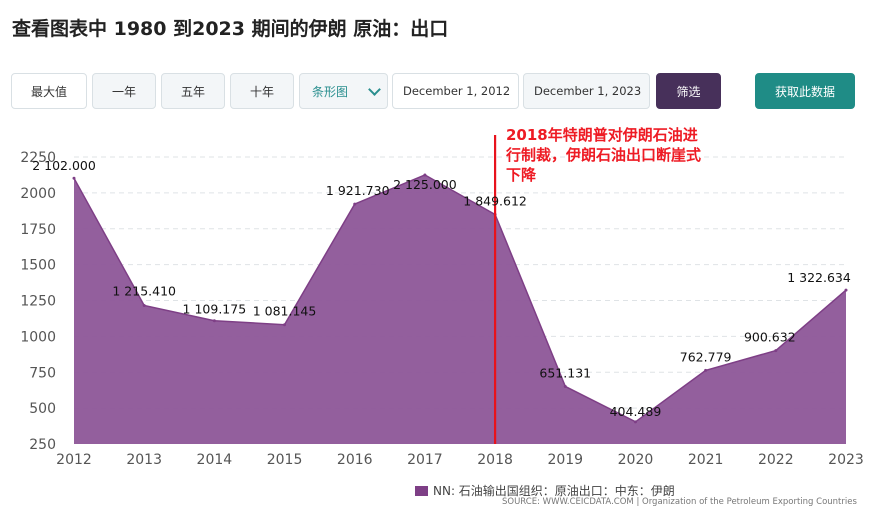 This screenshot has height=509, width=885. Describe the element at coordinates (42, 445) in the screenshot. I see `y-tick-label: 250` at that location.